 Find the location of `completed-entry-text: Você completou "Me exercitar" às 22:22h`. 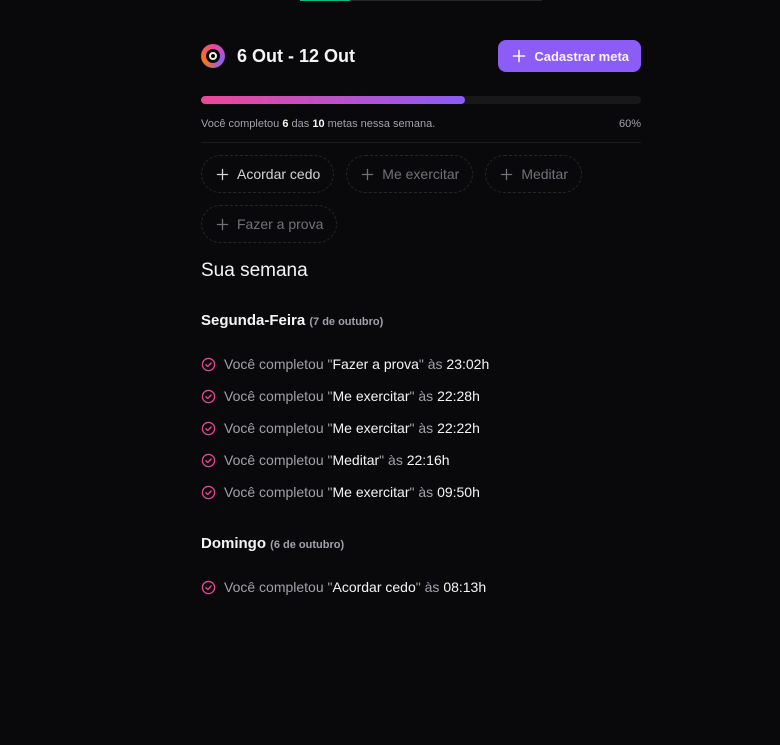

completed-entry-text: Você completou "Me exercitar" às 22:22h is located at coordinates (352, 428).